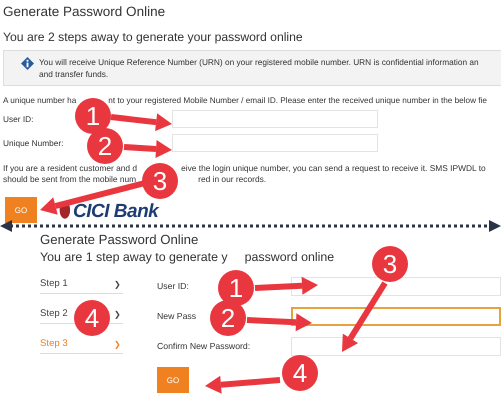 This screenshot has width=501, height=402. I want to click on field-label: New Pass, so click(176, 316).